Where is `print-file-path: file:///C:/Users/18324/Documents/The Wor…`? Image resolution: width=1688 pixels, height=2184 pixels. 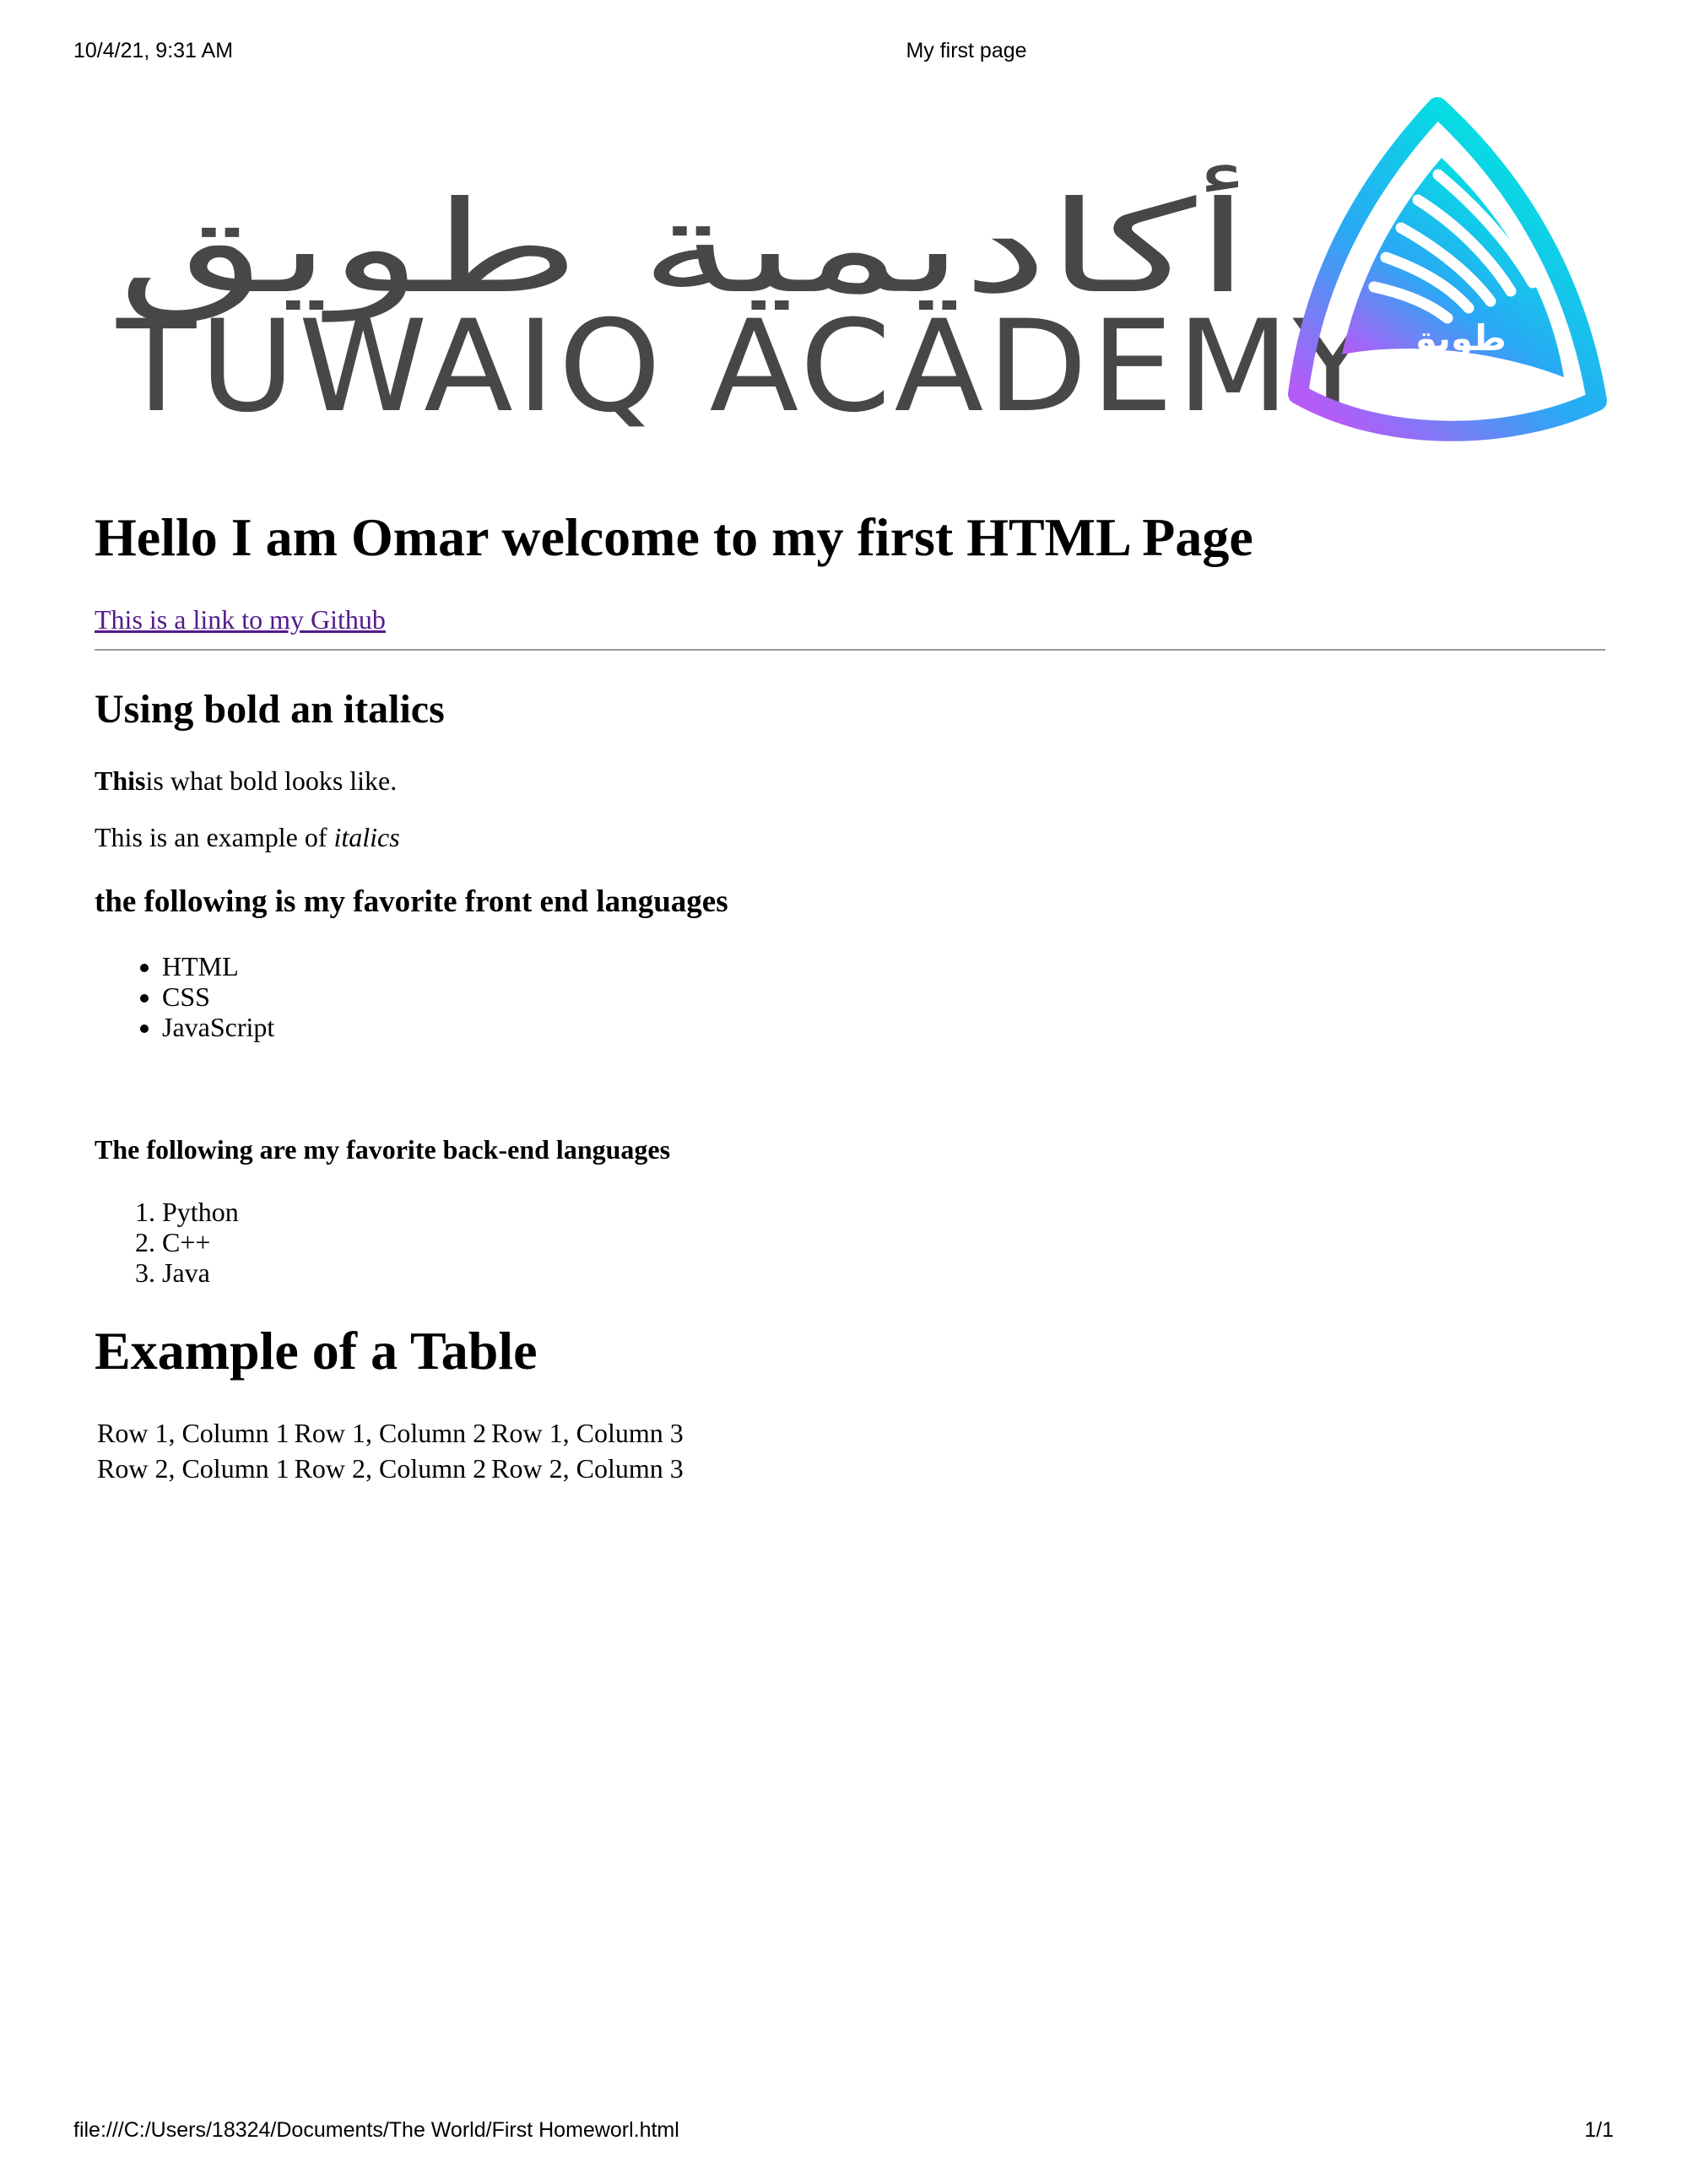
print-file-path: file:///C:/Users/18324/Documents/The Wor… is located at coordinates (376, 2130).